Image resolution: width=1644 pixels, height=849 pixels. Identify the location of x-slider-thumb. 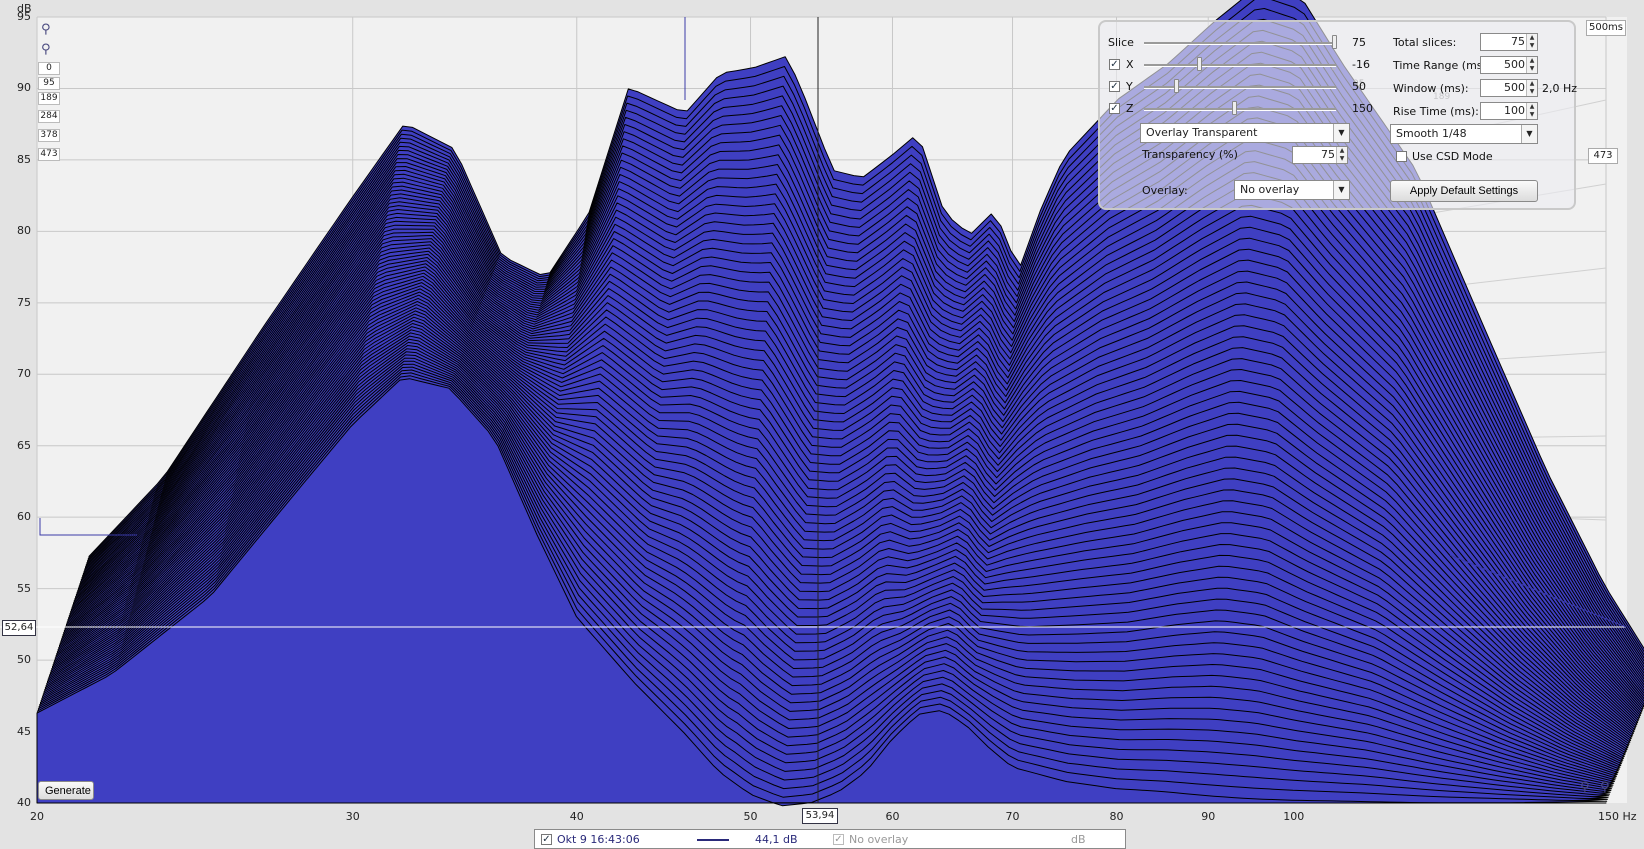
(1199, 64).